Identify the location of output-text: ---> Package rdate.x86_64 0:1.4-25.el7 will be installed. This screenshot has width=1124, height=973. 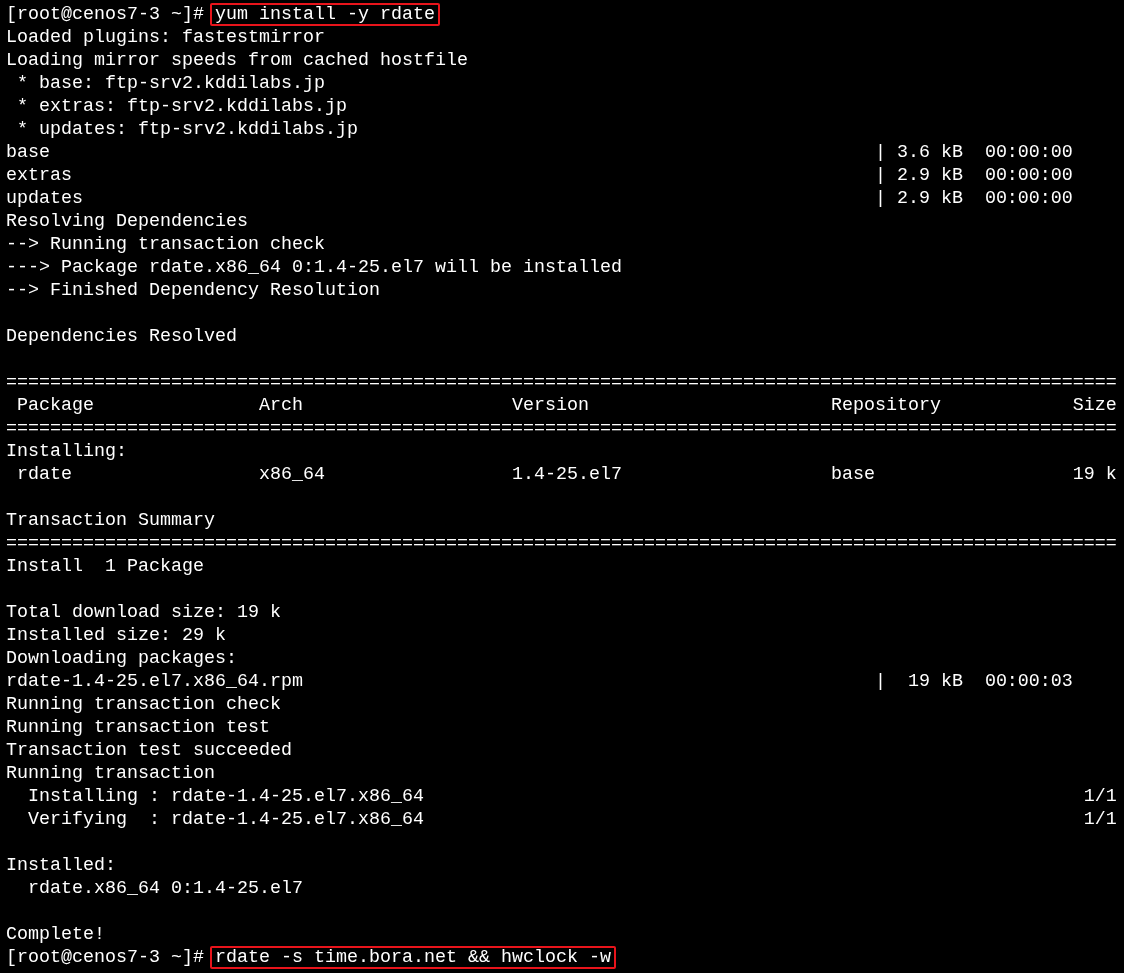
(314, 267).